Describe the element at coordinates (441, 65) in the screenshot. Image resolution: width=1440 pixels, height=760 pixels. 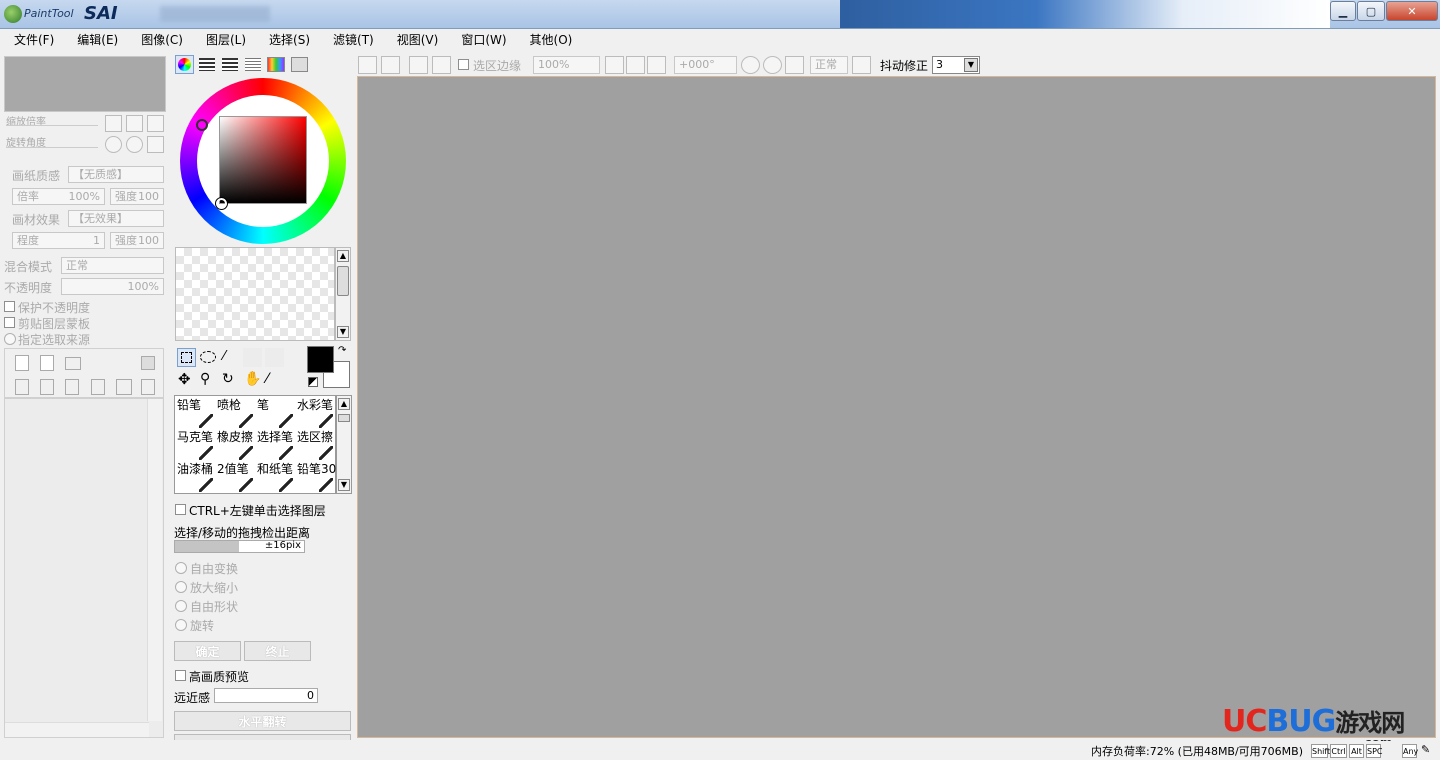
I see `invert-selection-button` at that location.